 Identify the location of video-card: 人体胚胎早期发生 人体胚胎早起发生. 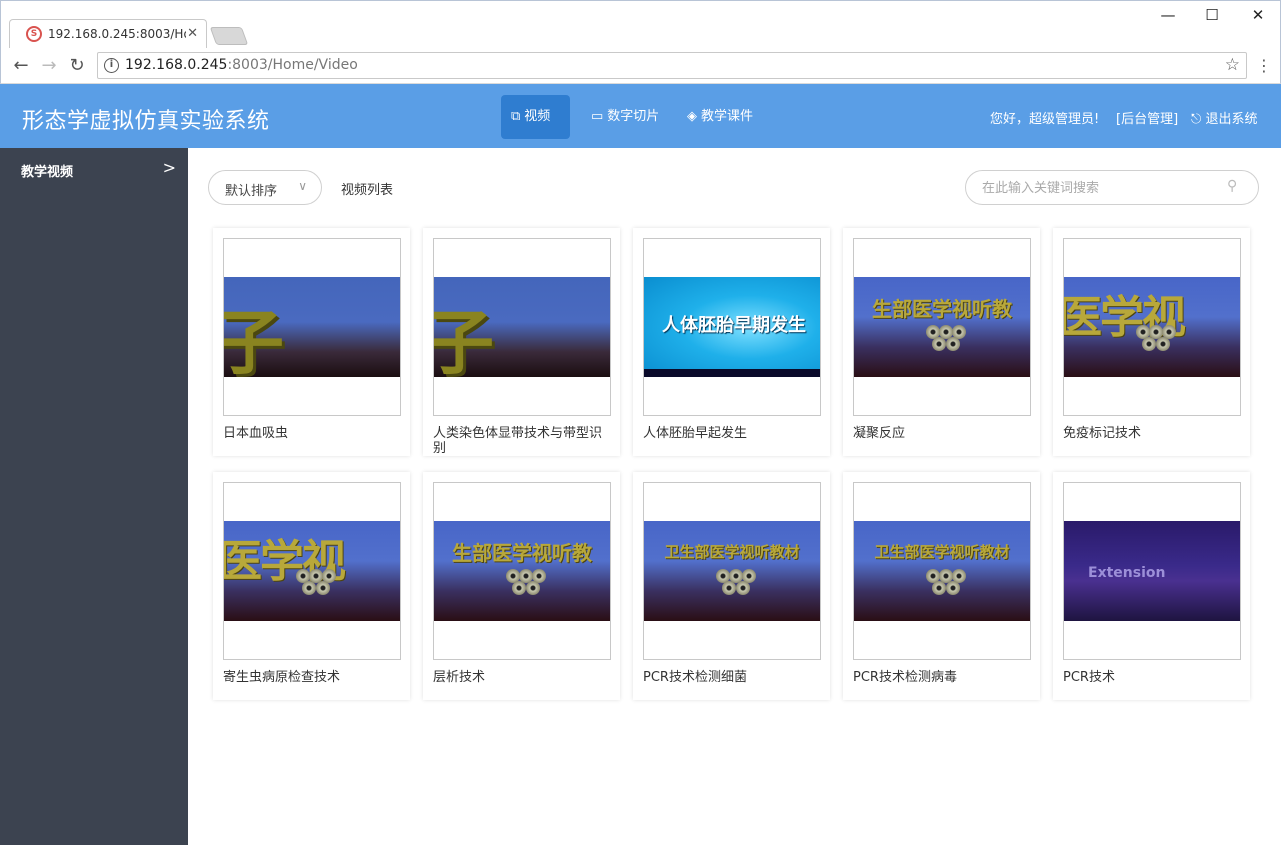
(731, 342).